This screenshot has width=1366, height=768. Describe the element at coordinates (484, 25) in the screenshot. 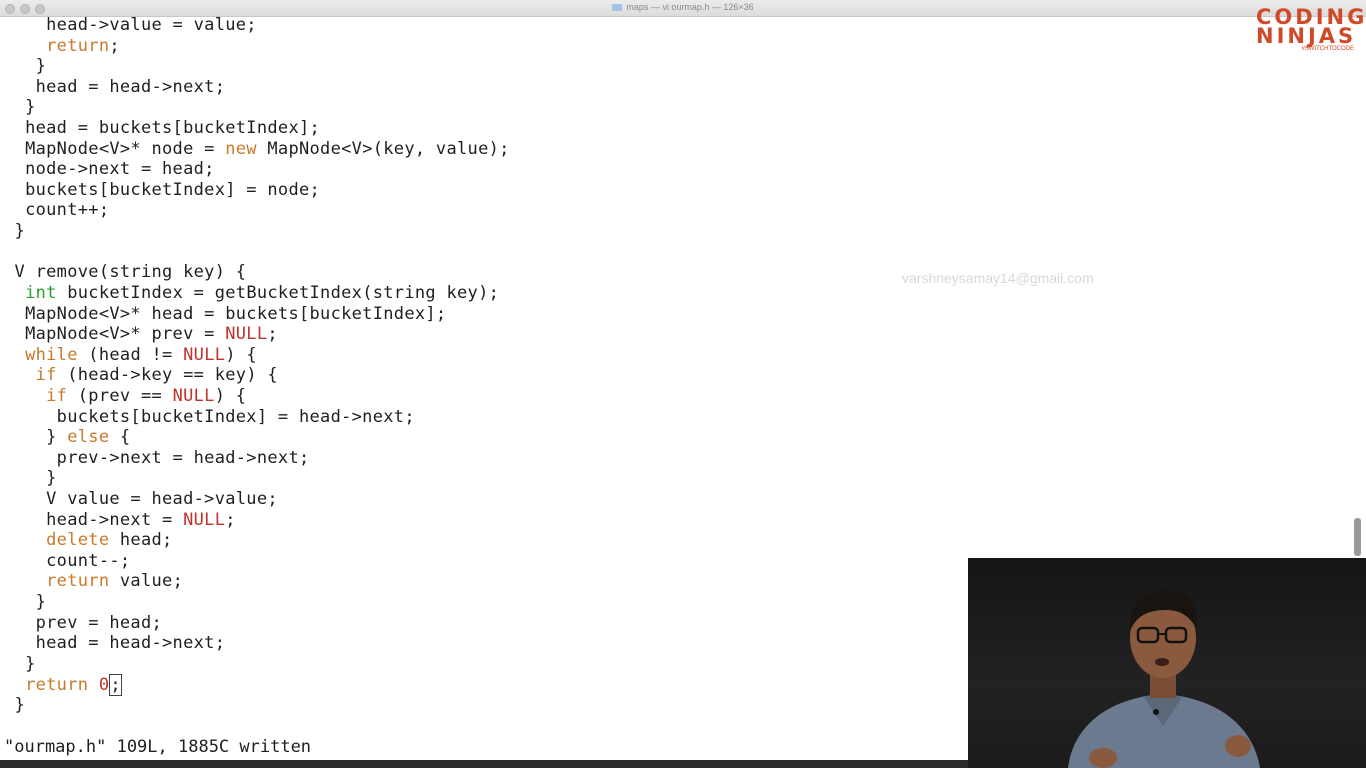

I see `code-line: head->value = value;` at that location.